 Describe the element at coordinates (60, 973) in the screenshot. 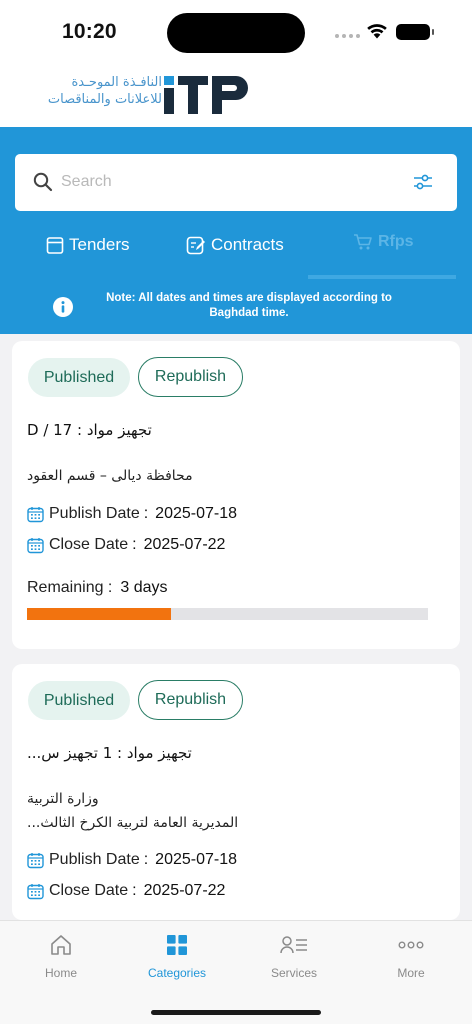

I see `nav-home-label: Home` at that location.